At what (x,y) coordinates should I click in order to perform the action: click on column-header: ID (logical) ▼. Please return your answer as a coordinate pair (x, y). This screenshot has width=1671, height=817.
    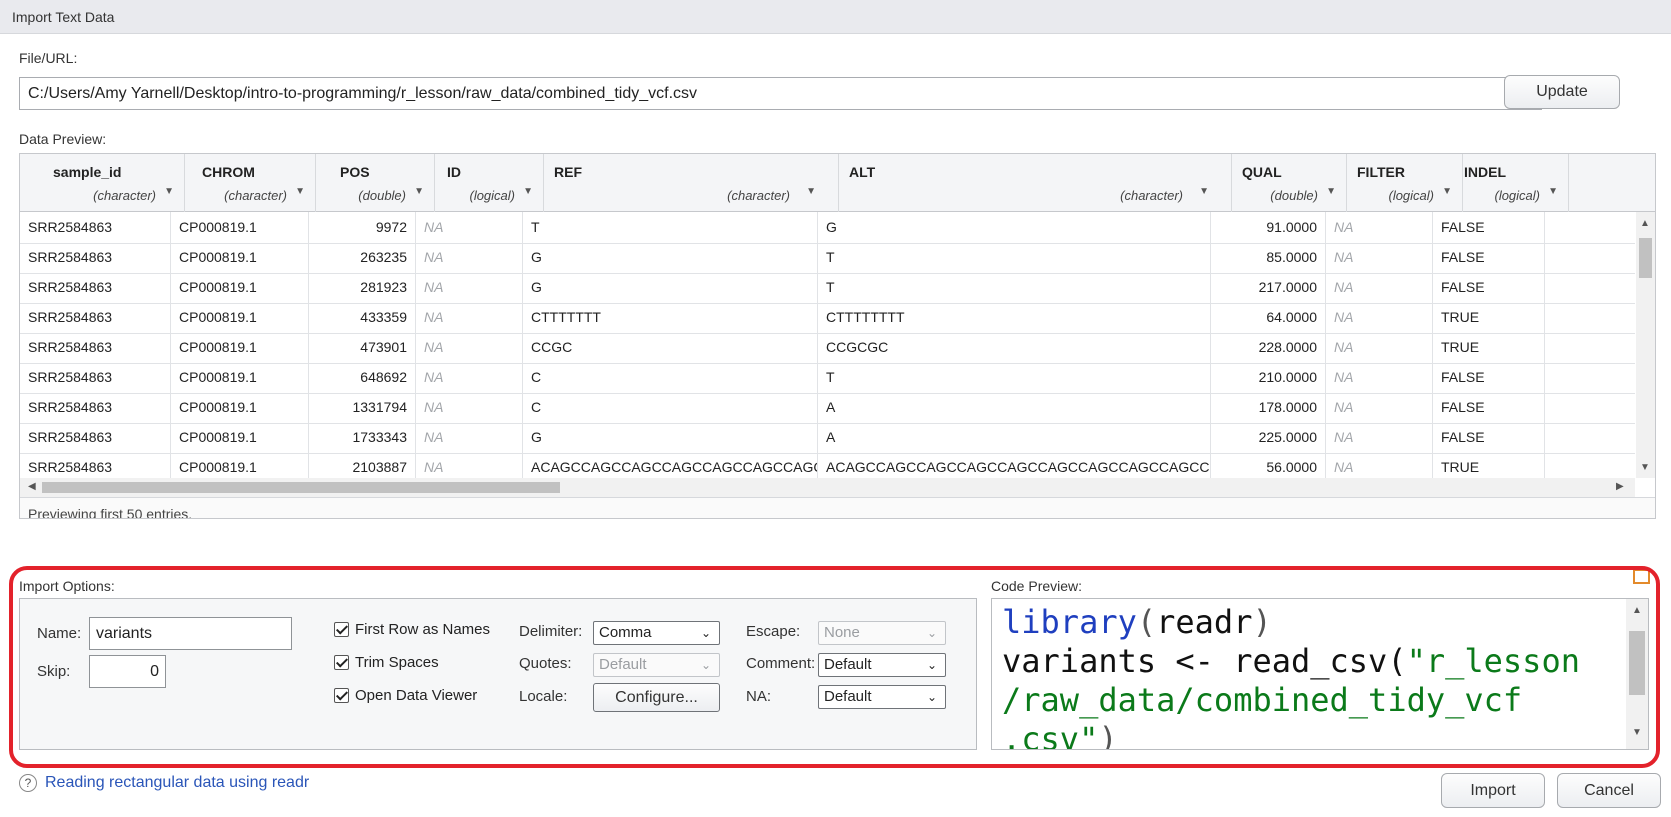
    Looking at the image, I should click on (491, 183).